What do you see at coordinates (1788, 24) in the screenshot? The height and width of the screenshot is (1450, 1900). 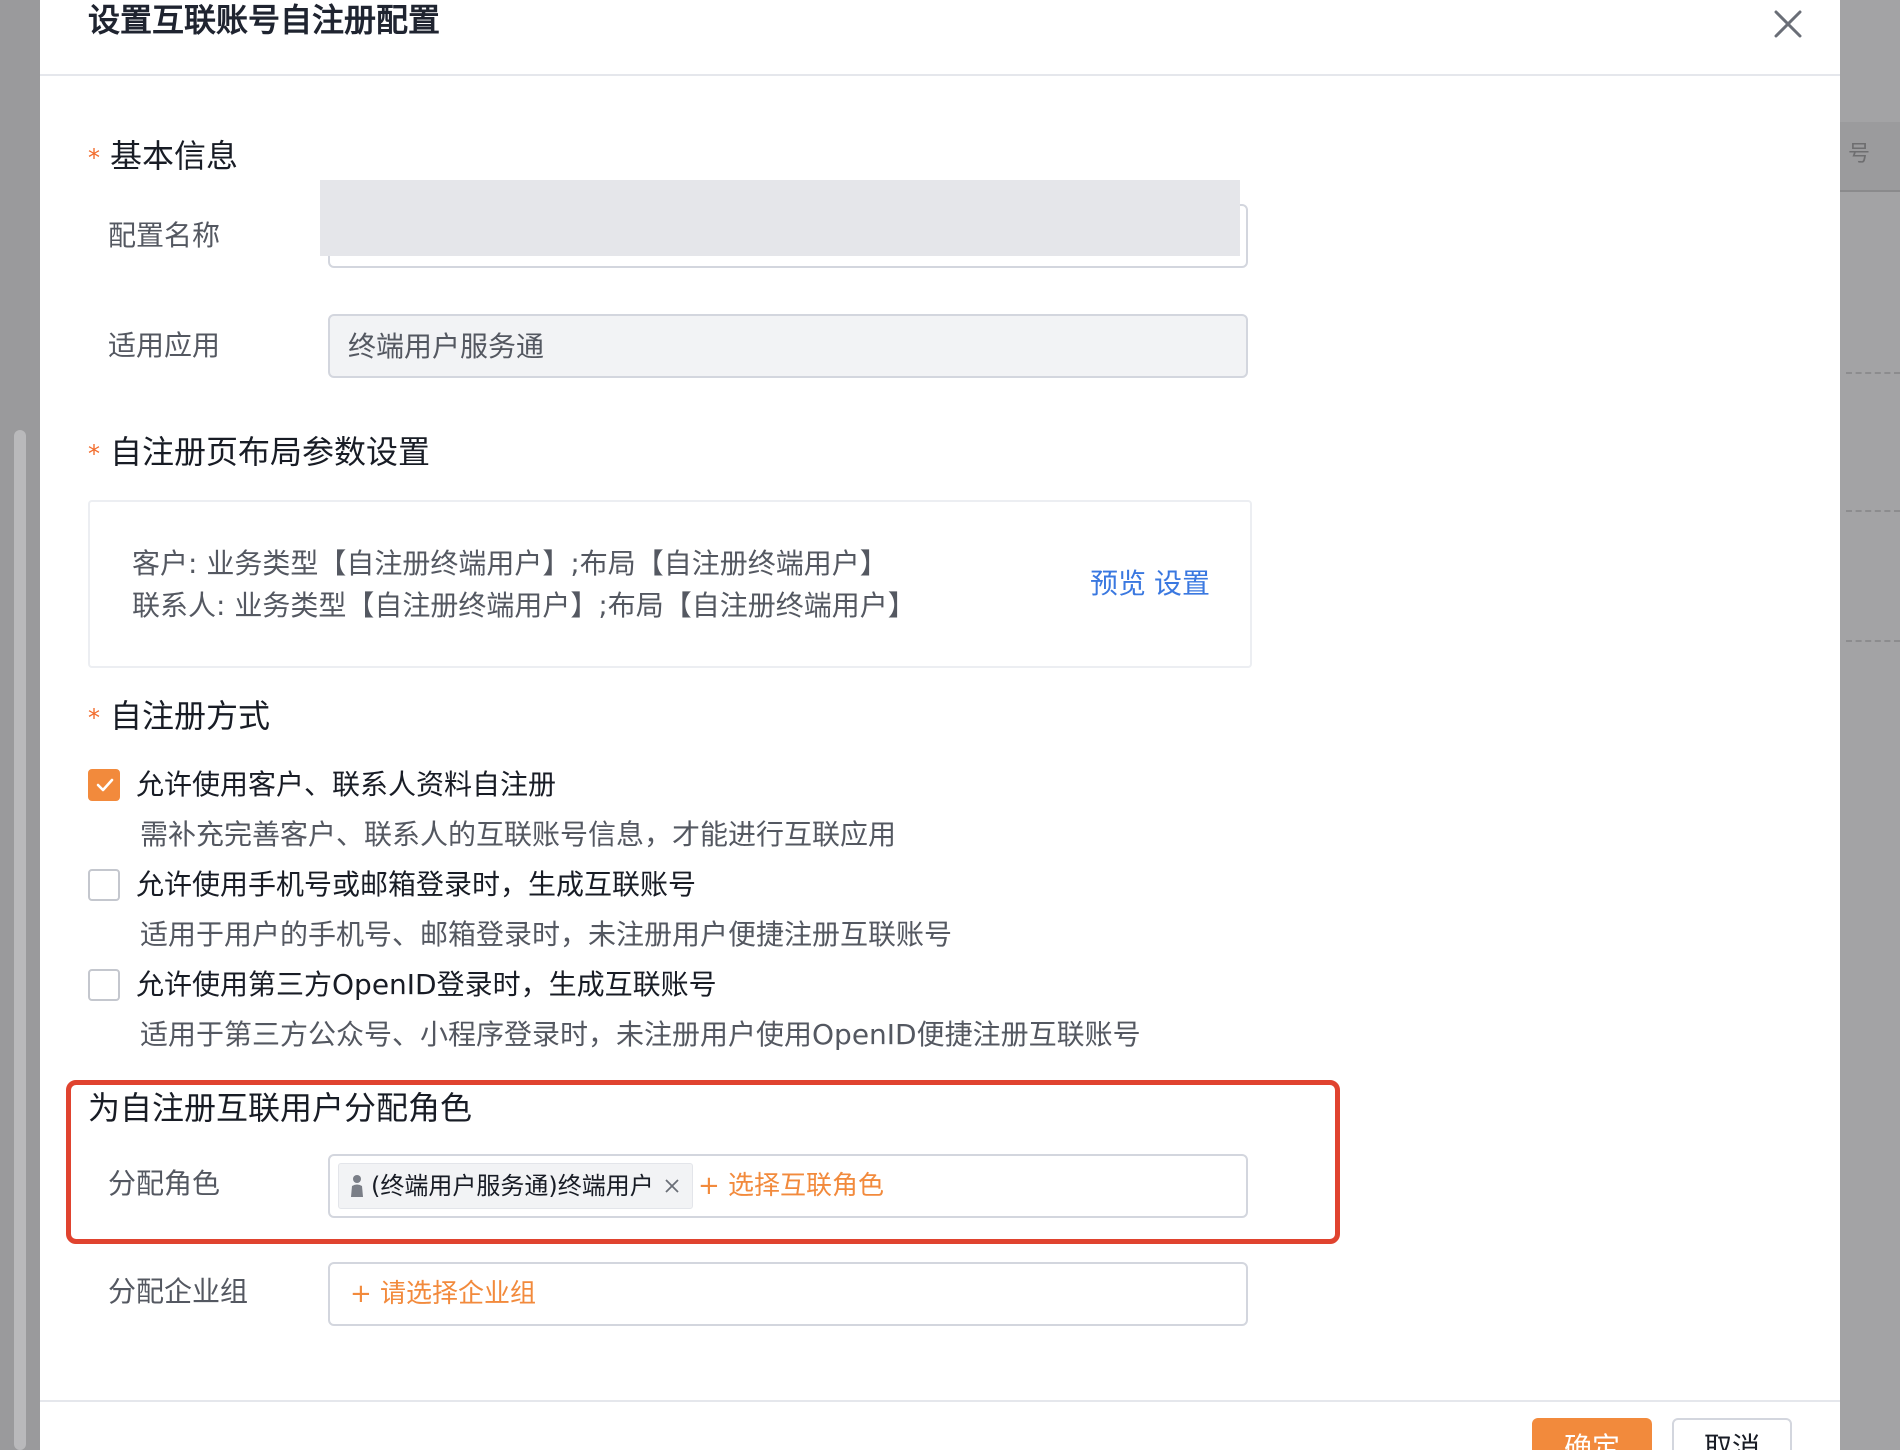 I see `close-icon` at bounding box center [1788, 24].